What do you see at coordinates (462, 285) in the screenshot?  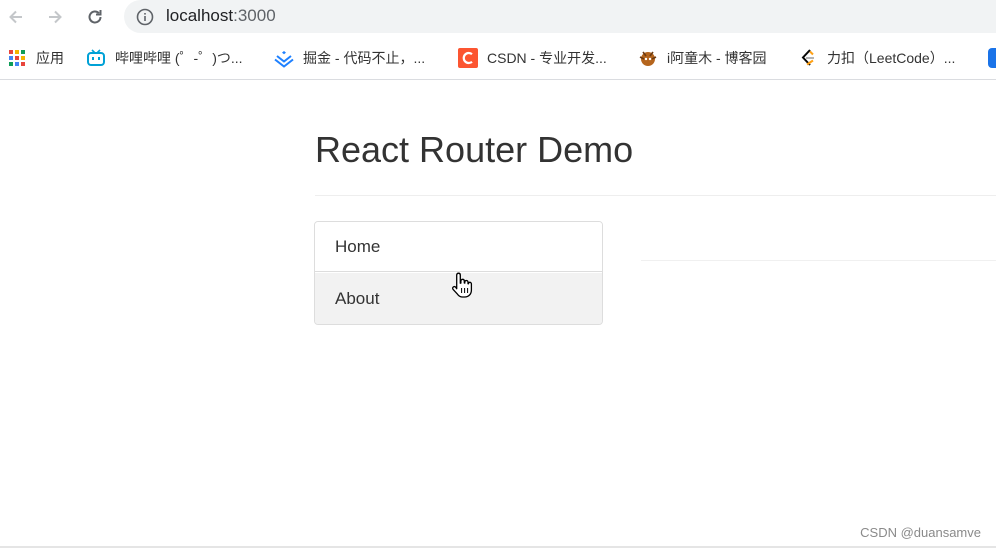 I see `hand-pointer-cursor-icon` at bounding box center [462, 285].